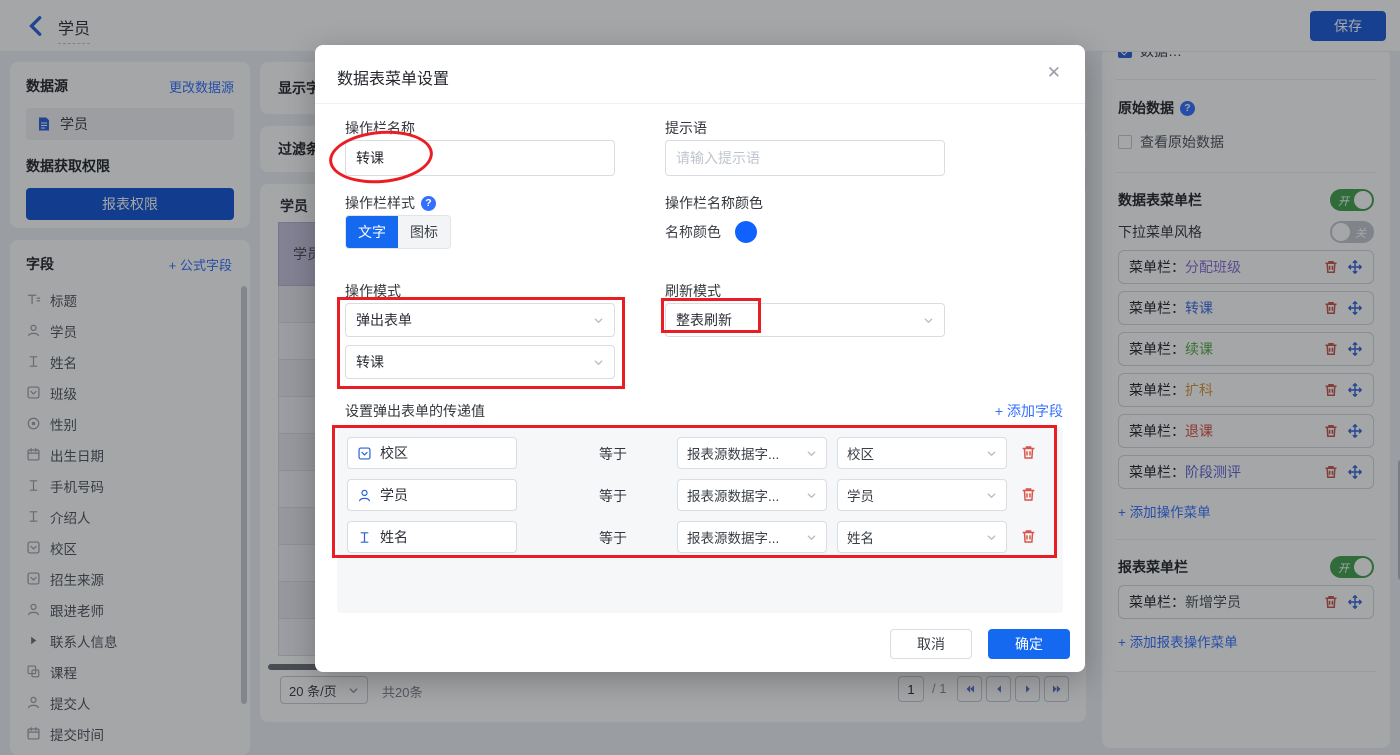 Image resolution: width=1400 pixels, height=755 pixels. What do you see at coordinates (390, 203) in the screenshot?
I see `action-style-label: 操作栏样式?` at bounding box center [390, 203].